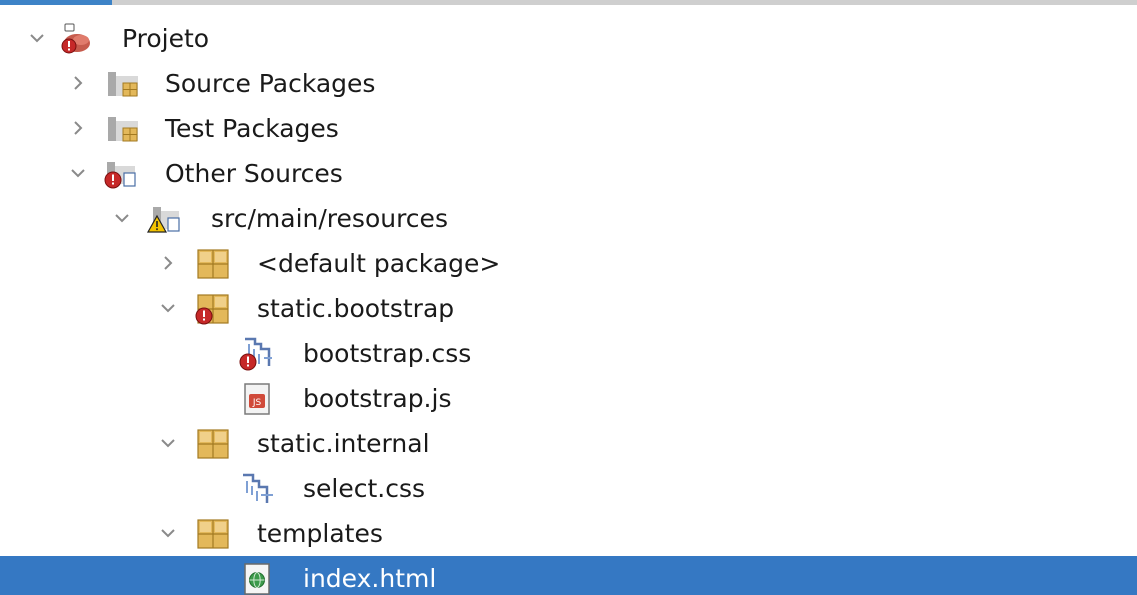  Describe the element at coordinates (258, 488) in the screenshot. I see `css-file-icon` at that location.